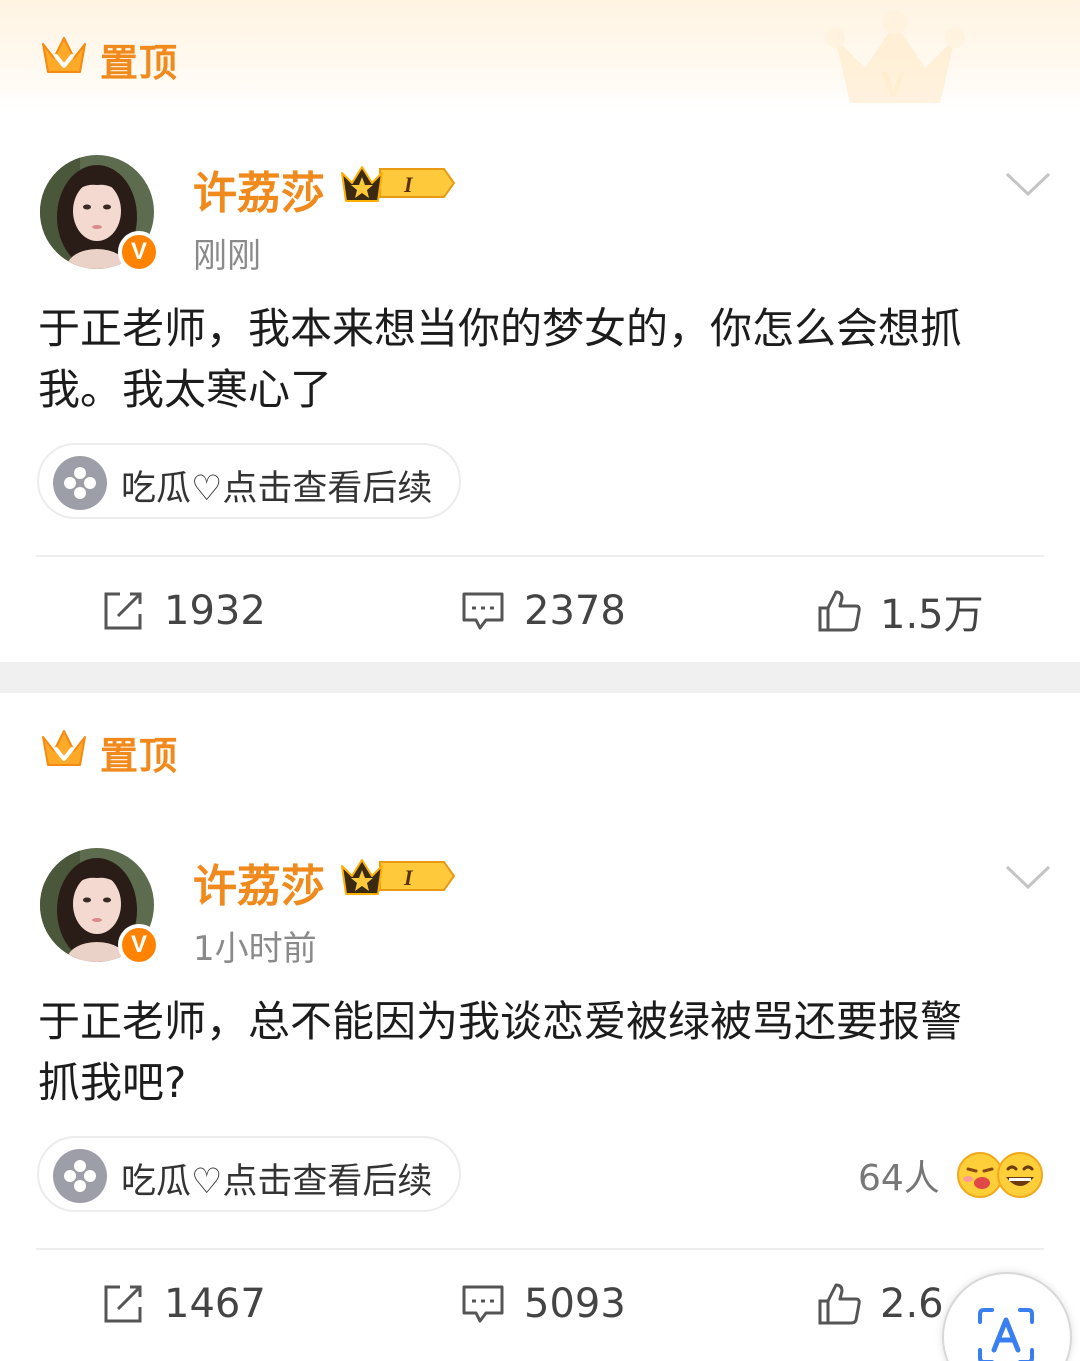  Describe the element at coordinates (227, 256) in the screenshot. I see `post-timestamp: 刚刚` at that location.